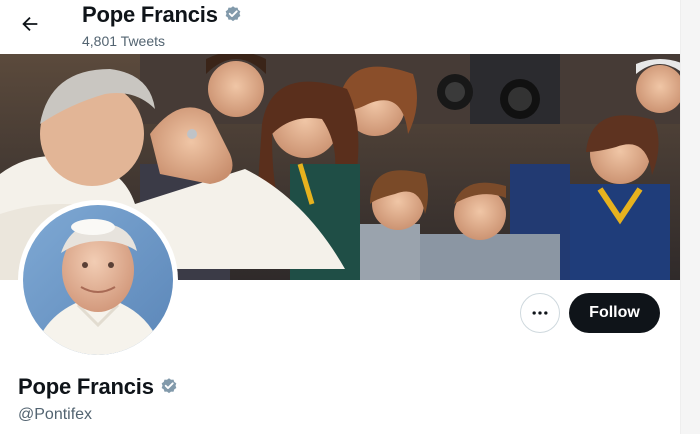 The width and height of the screenshot is (700, 434). I want to click on follow-button: Follow, so click(614, 313).